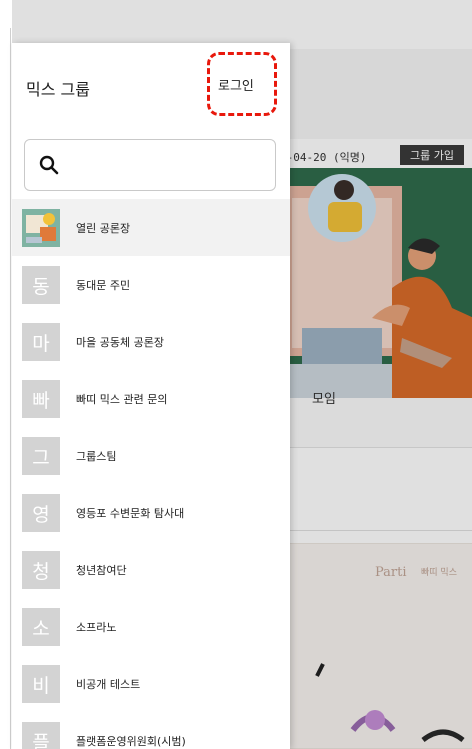 Image resolution: width=472 pixels, height=749 pixels. Describe the element at coordinates (377, 530) in the screenshot. I see `divider` at that location.